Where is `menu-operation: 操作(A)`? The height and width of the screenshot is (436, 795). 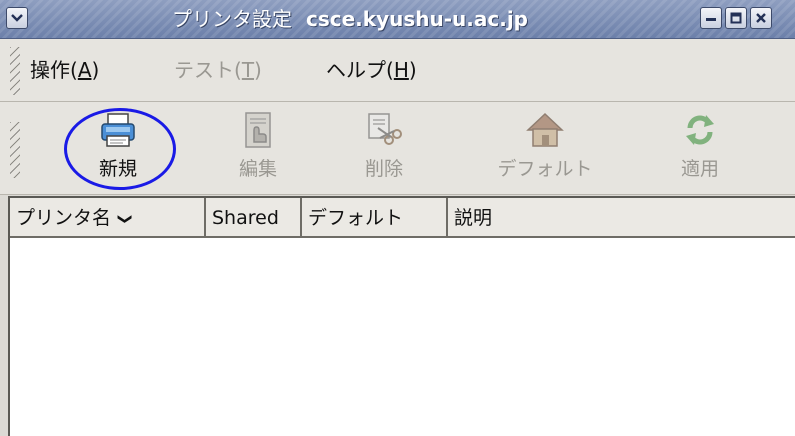 menu-operation: 操作(A) is located at coordinates (64, 70).